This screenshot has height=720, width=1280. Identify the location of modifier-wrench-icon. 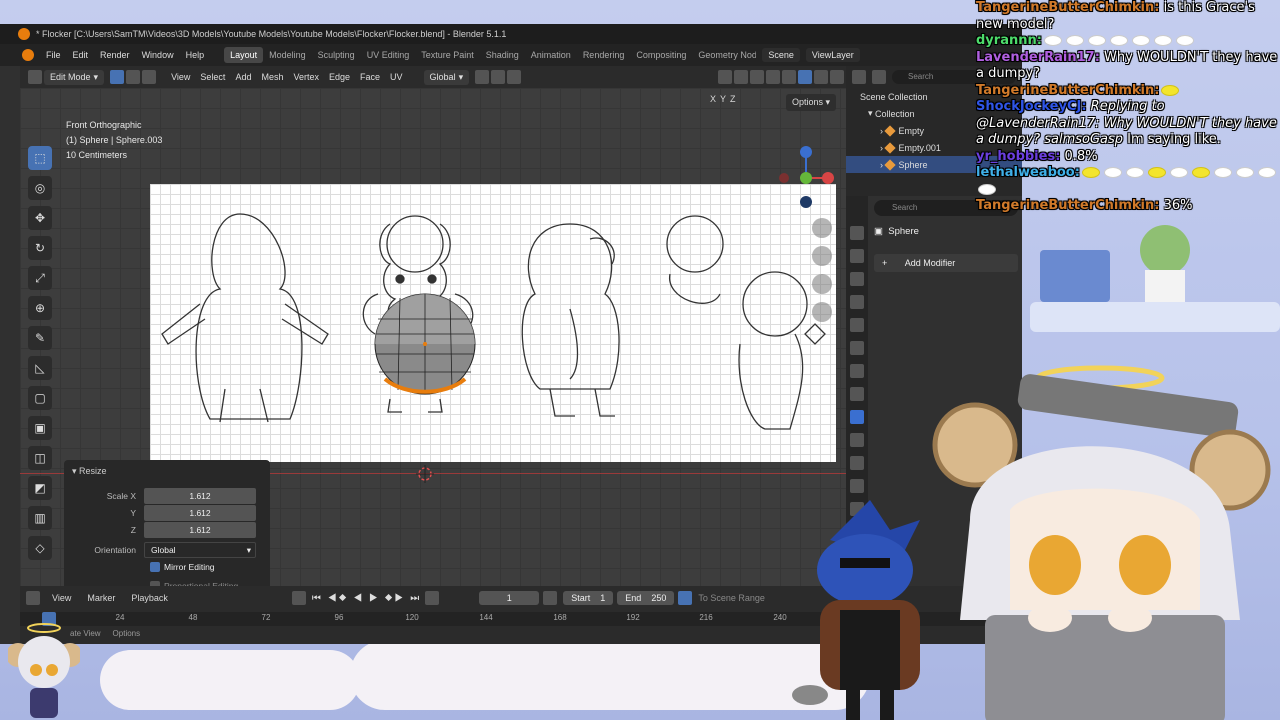
(857, 417).